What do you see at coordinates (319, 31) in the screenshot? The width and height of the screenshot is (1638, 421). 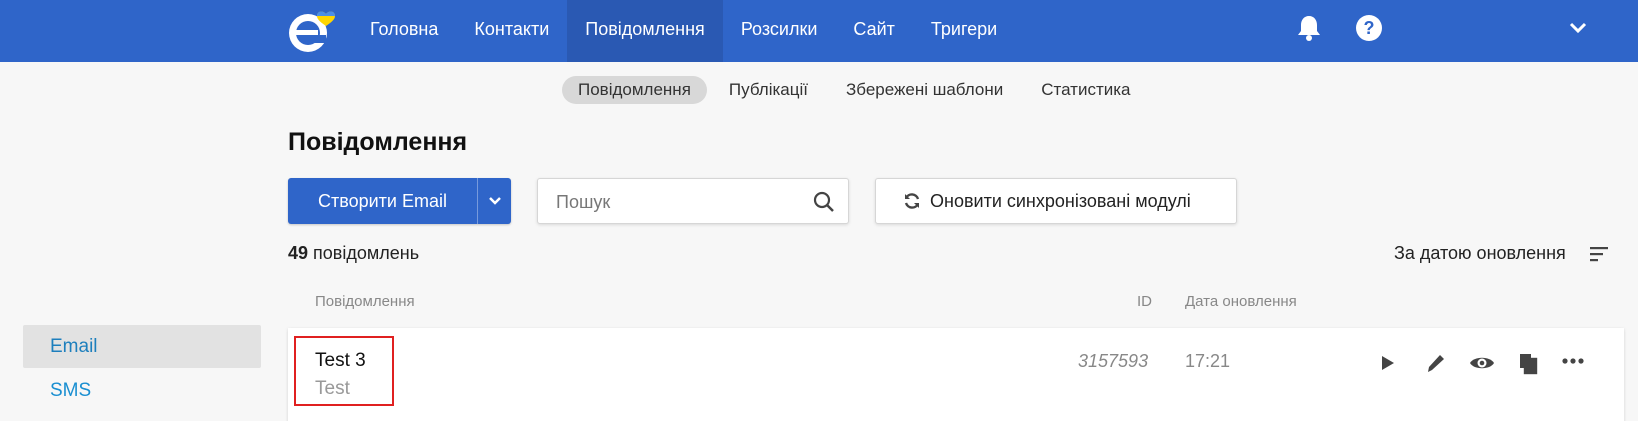 I see `logo` at bounding box center [319, 31].